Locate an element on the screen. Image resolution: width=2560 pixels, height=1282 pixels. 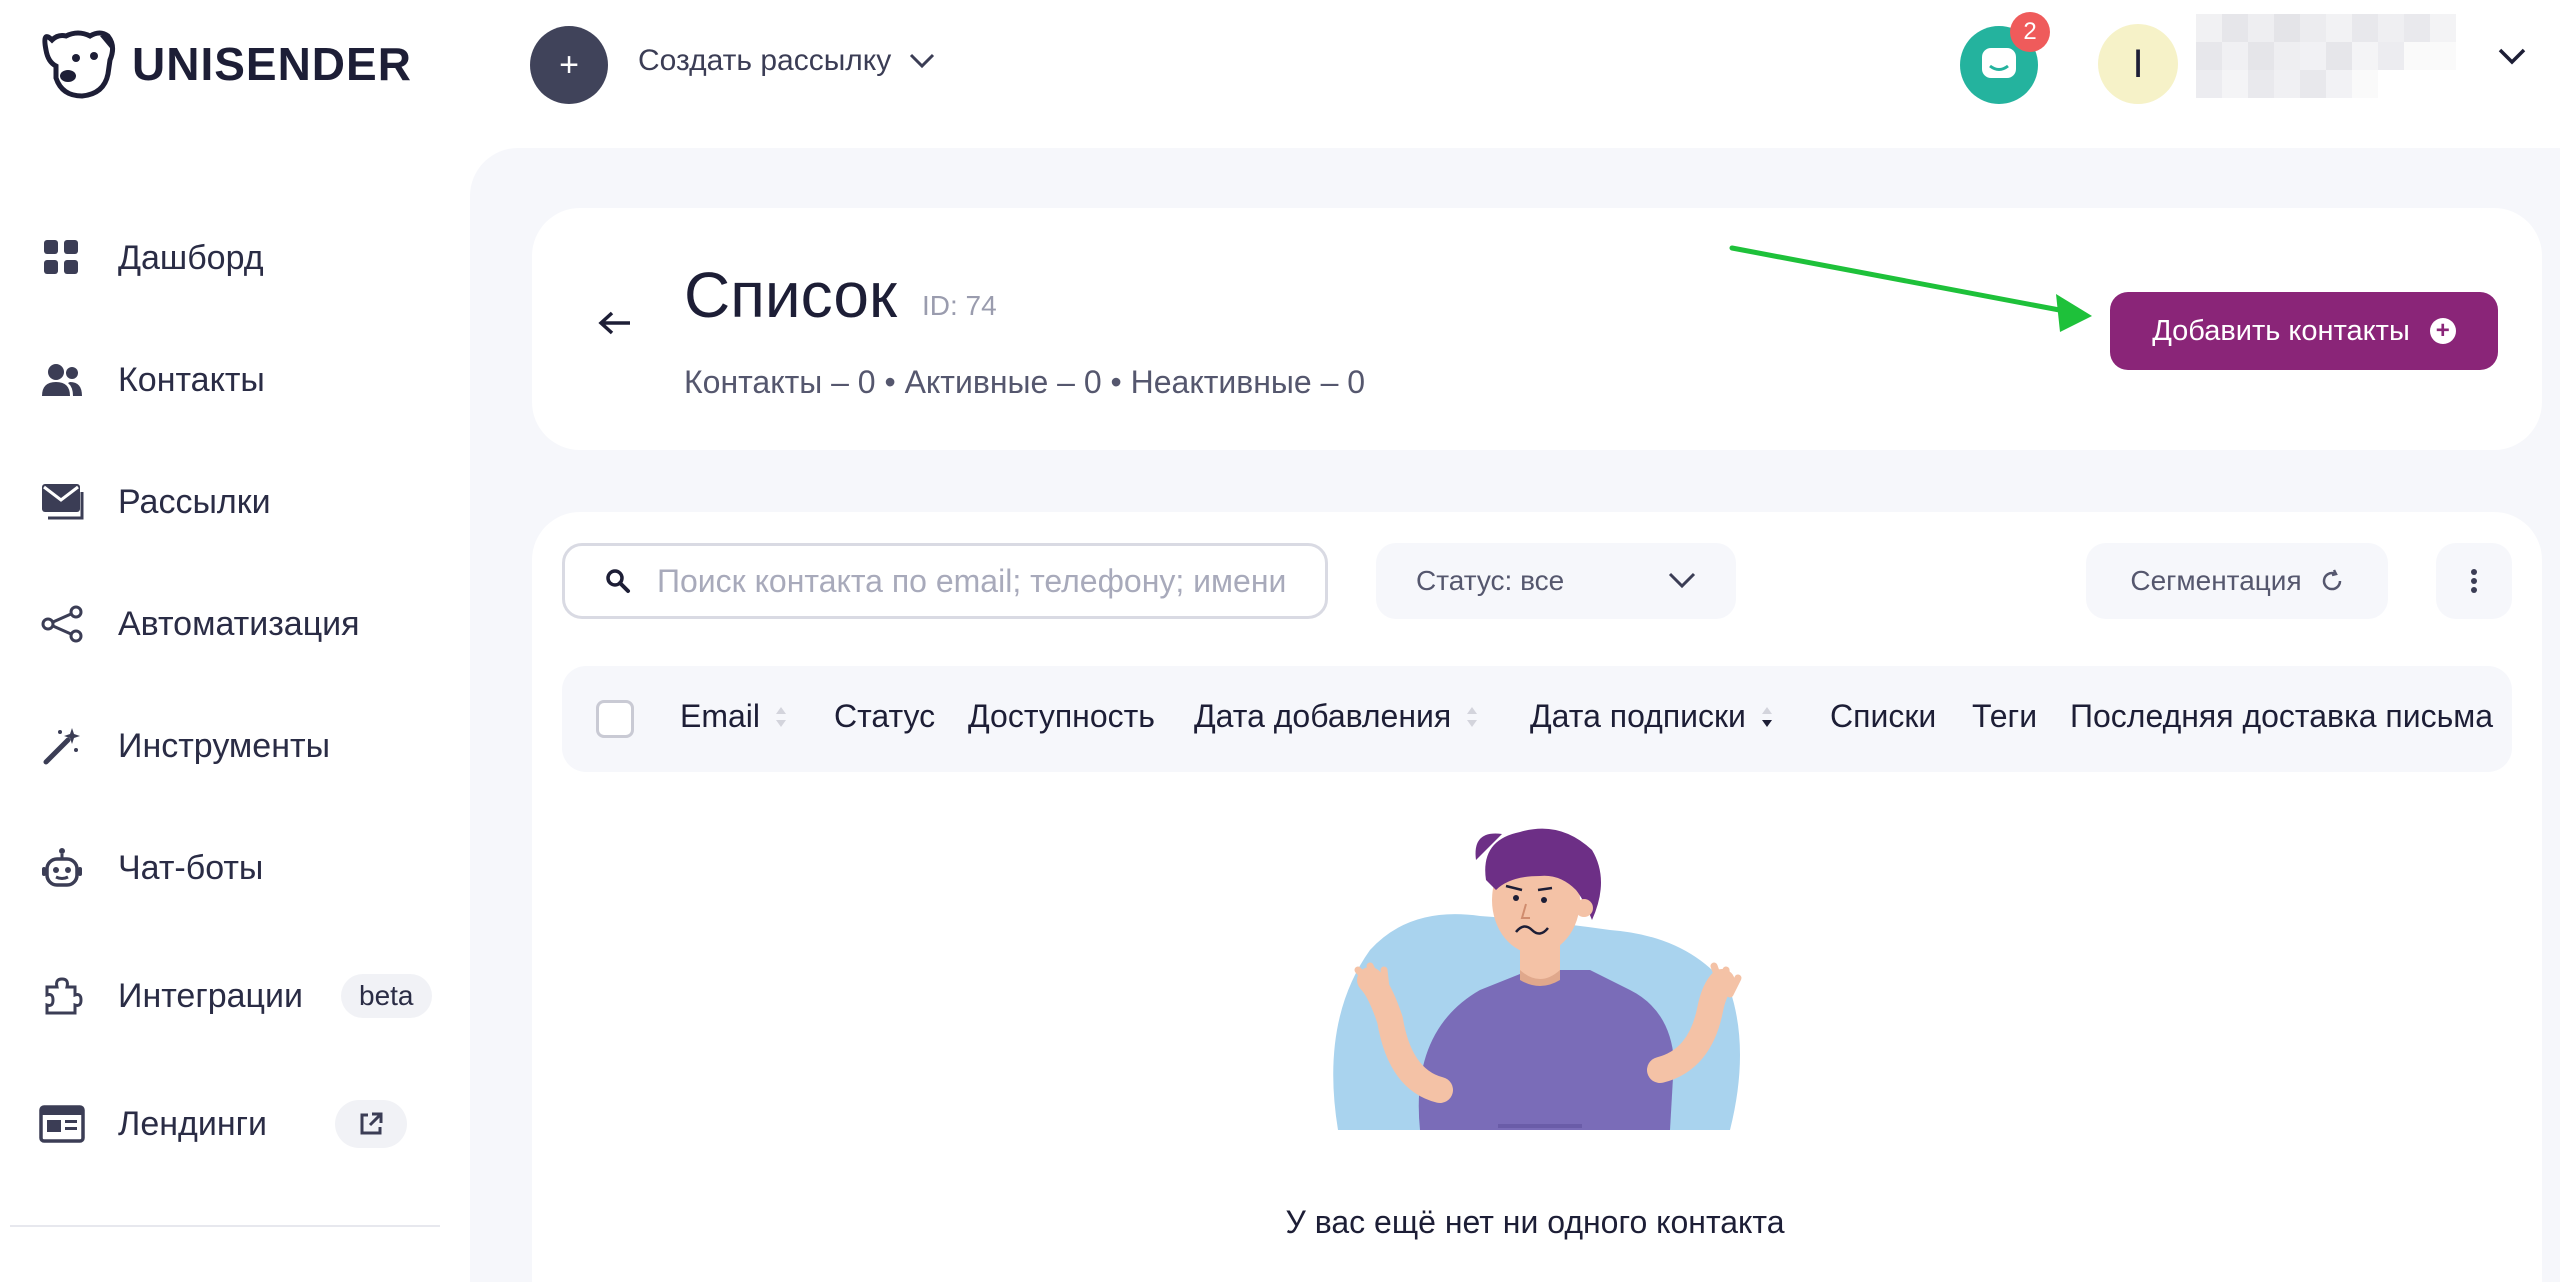
chat-icon is located at coordinates (1999, 63).